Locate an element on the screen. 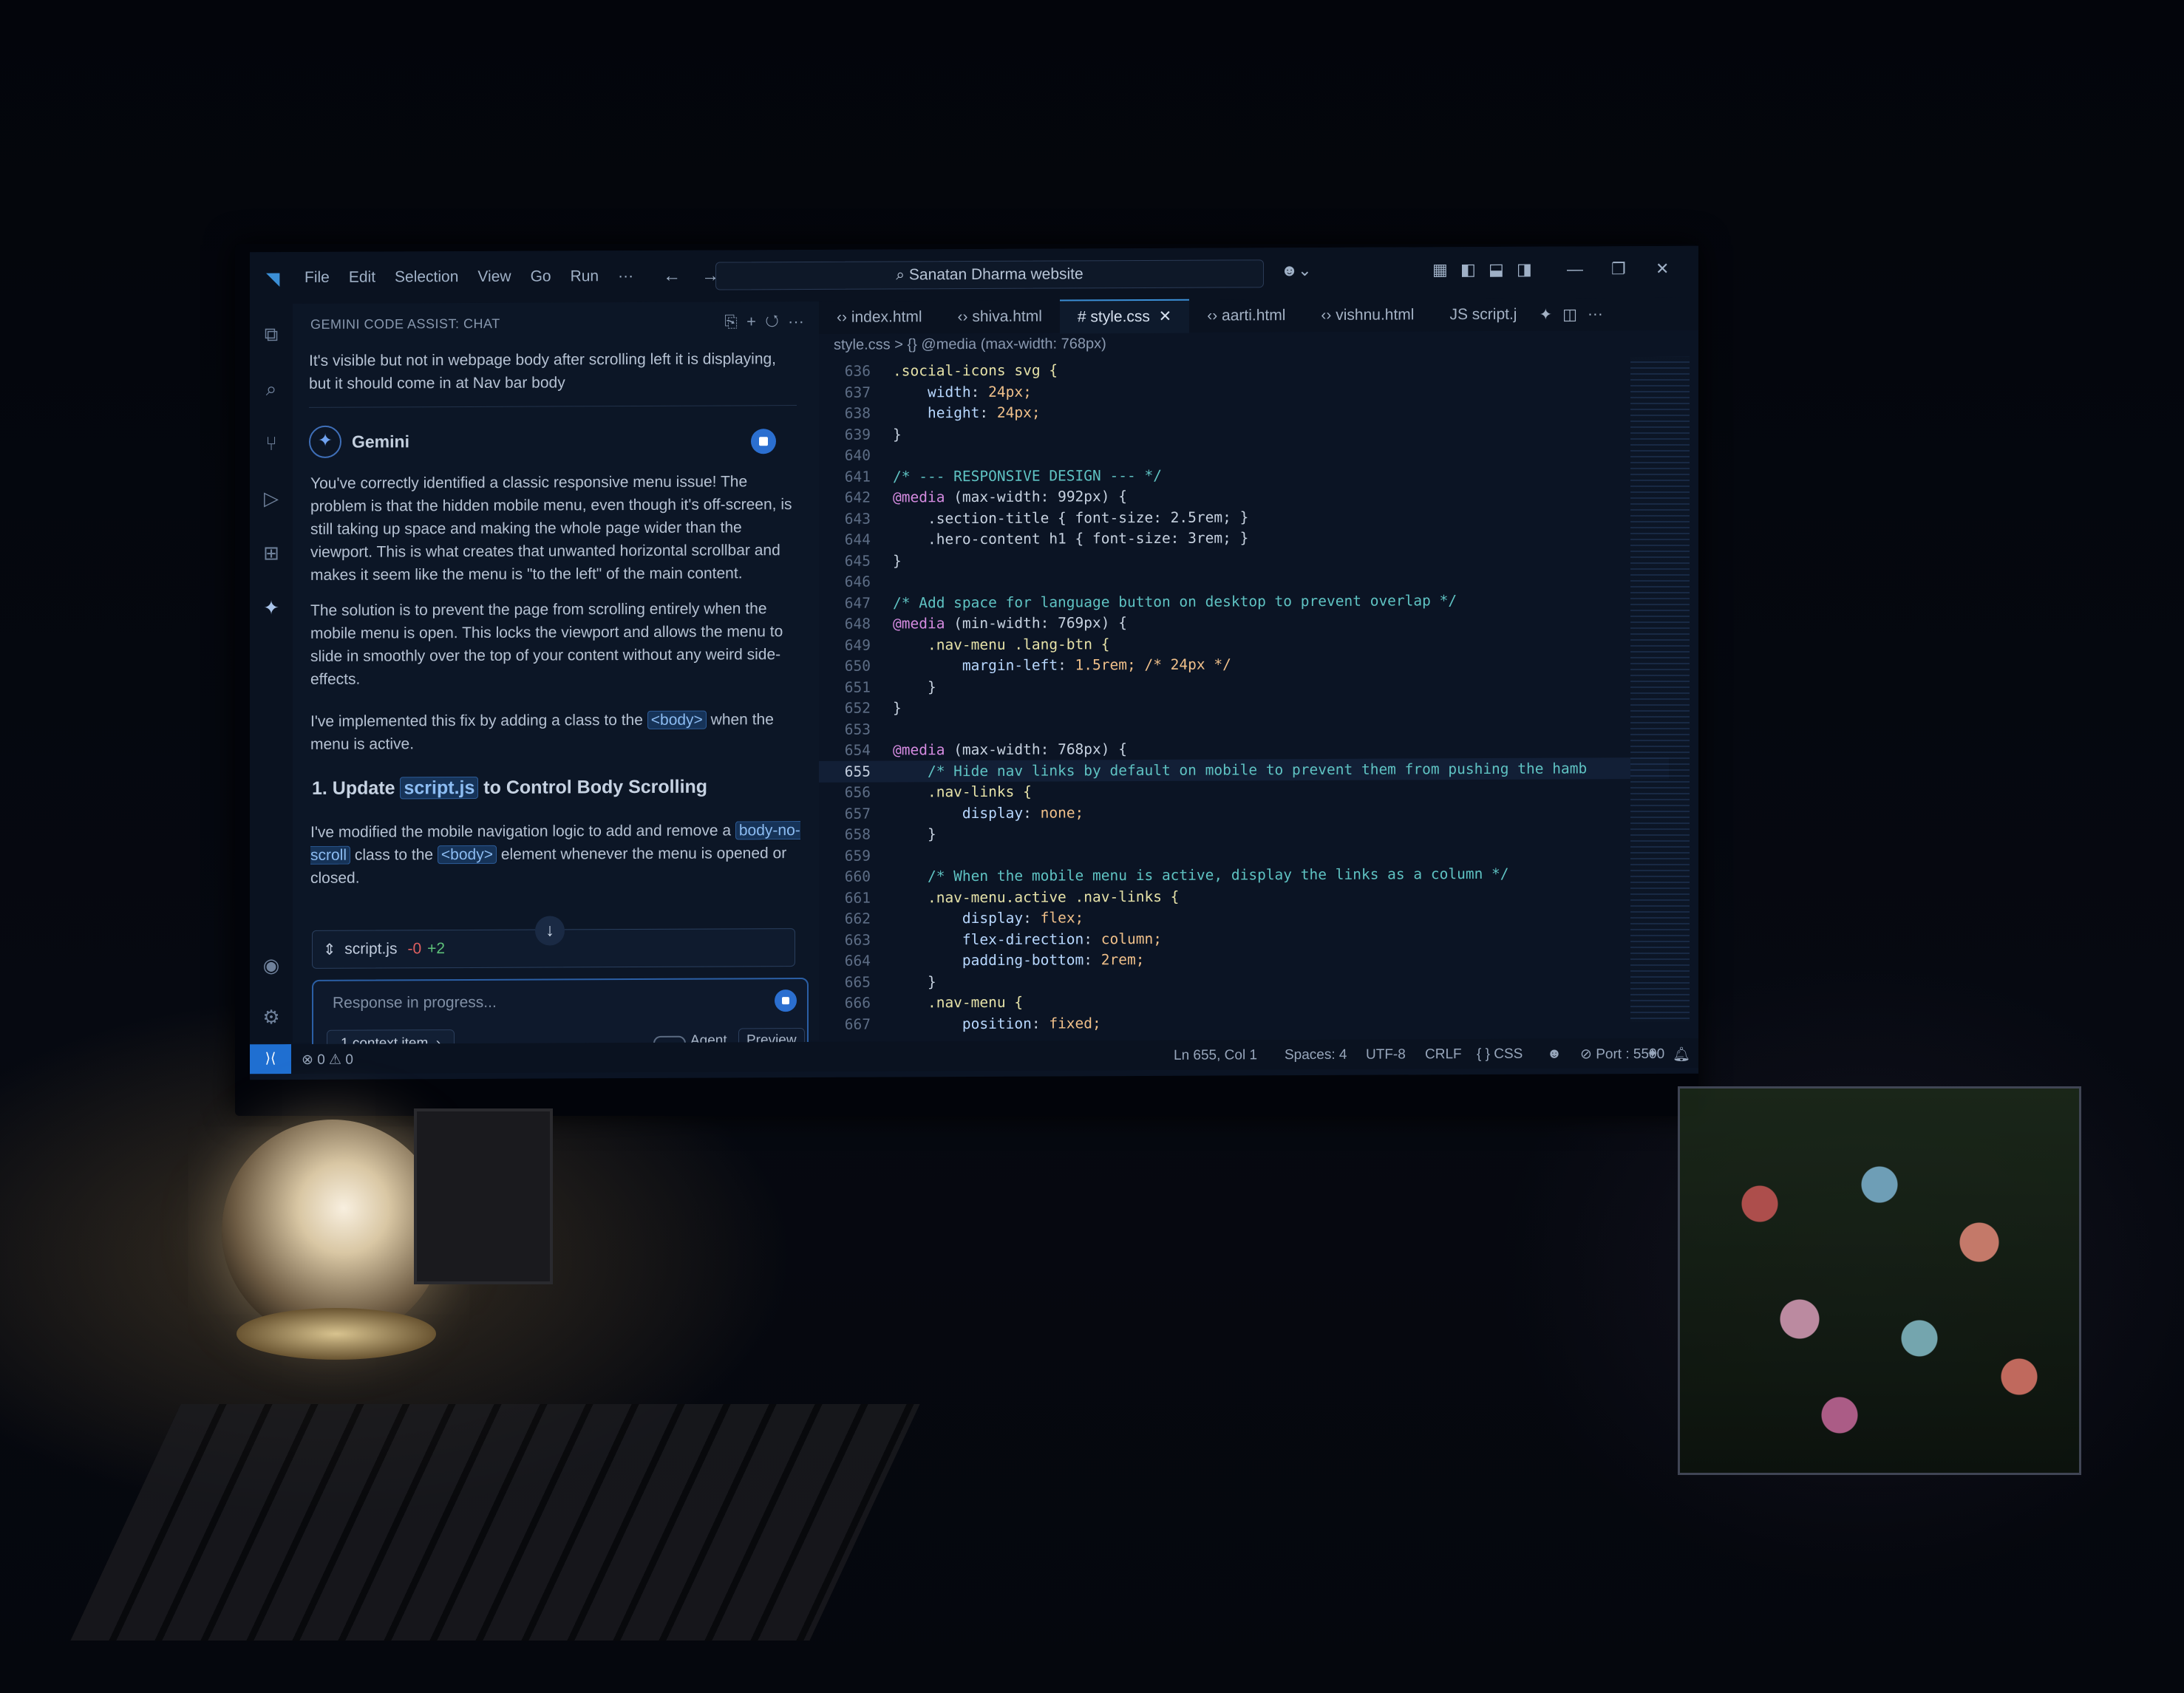 This screenshot has width=2184, height=1693. new-chat-icon: + is located at coordinates (751, 321).